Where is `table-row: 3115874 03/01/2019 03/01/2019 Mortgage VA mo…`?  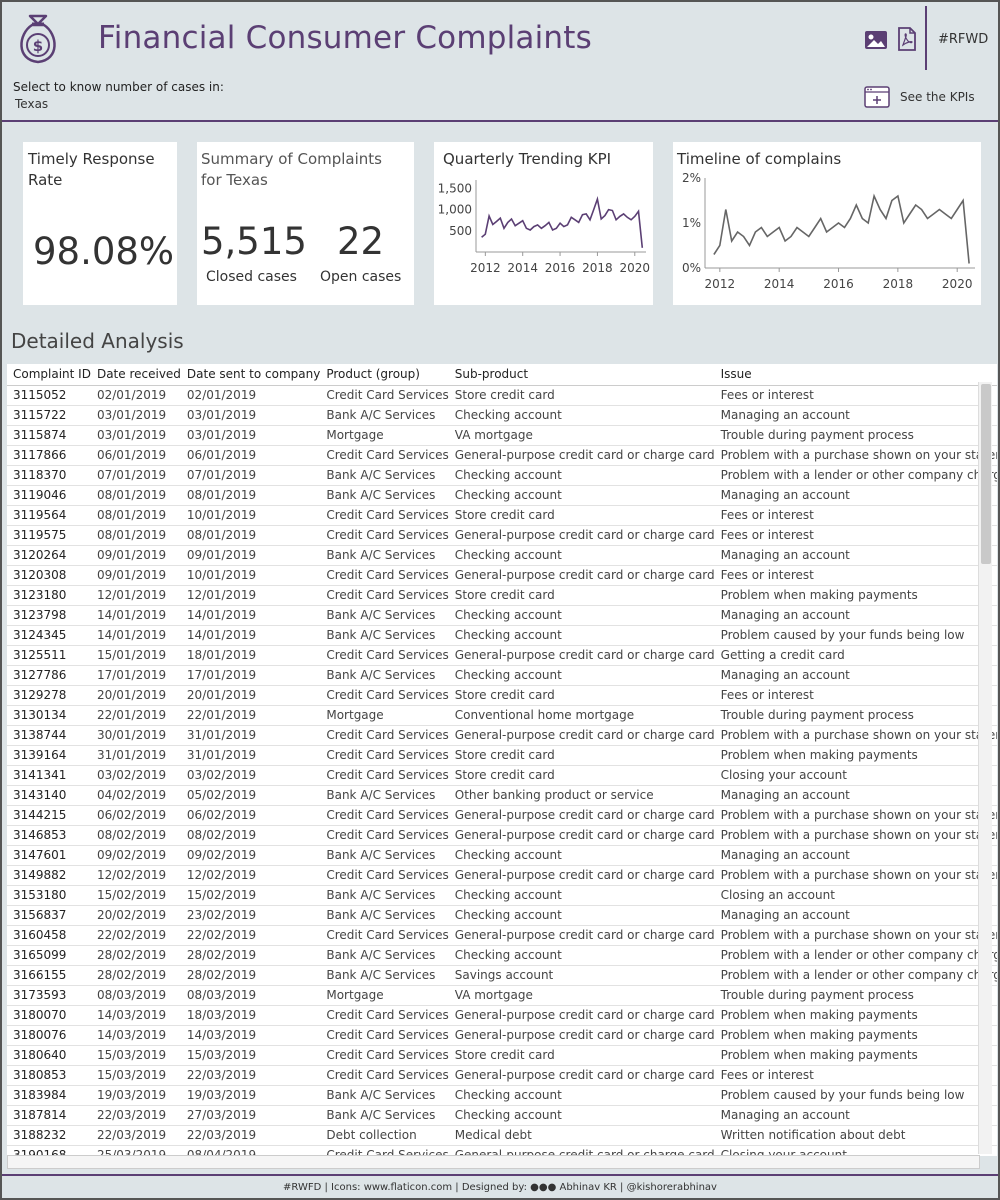
table-row: 3115874 03/01/2019 03/01/2019 Mortgage VA mo… is located at coordinates (502, 435).